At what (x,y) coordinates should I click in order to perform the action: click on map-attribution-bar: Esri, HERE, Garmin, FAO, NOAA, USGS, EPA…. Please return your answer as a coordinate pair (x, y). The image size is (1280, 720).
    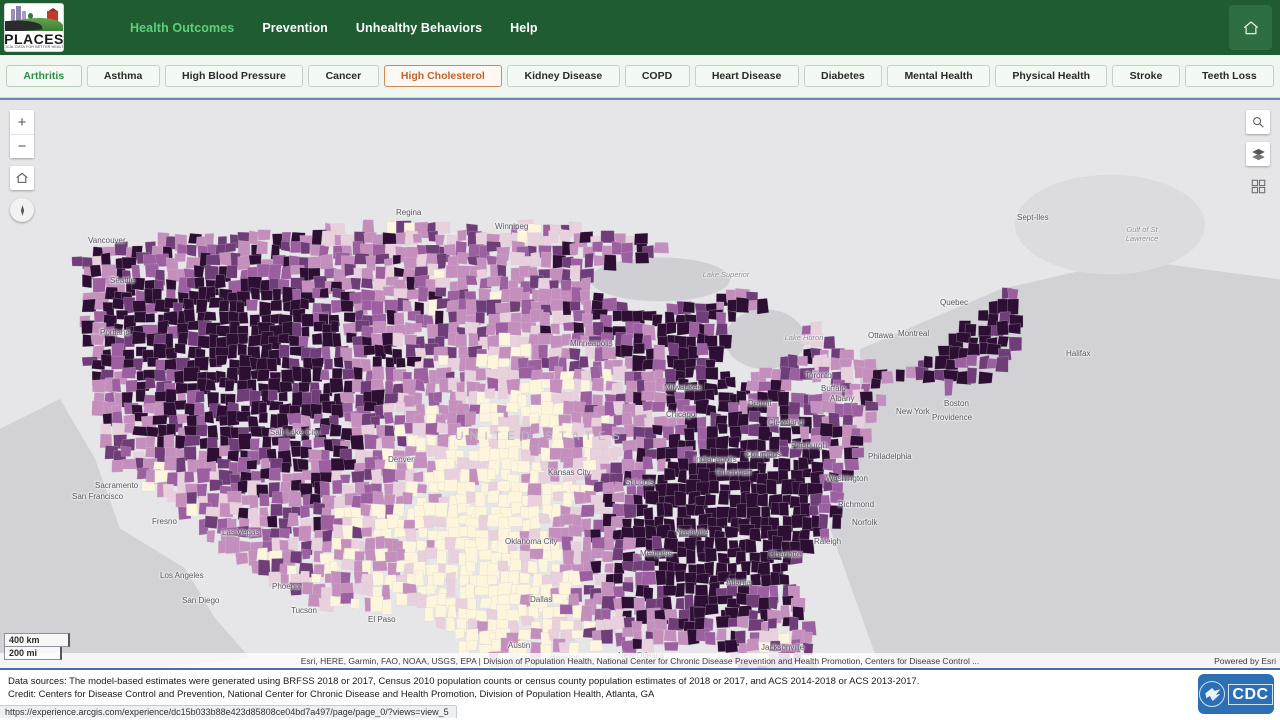
    Looking at the image, I should click on (640, 660).